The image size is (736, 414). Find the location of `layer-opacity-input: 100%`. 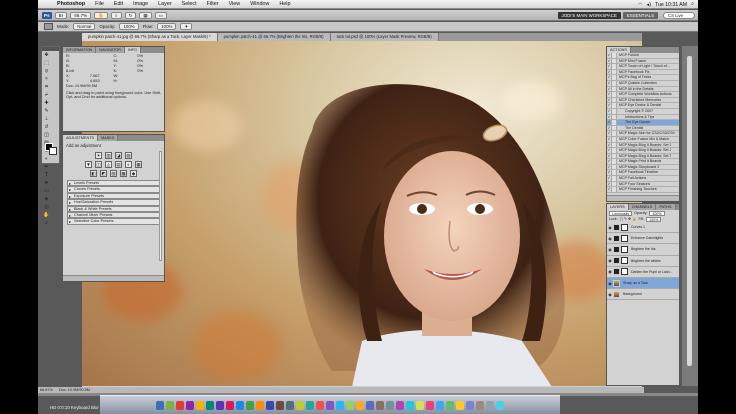

layer-opacity-input: 100% is located at coordinates (657, 213).